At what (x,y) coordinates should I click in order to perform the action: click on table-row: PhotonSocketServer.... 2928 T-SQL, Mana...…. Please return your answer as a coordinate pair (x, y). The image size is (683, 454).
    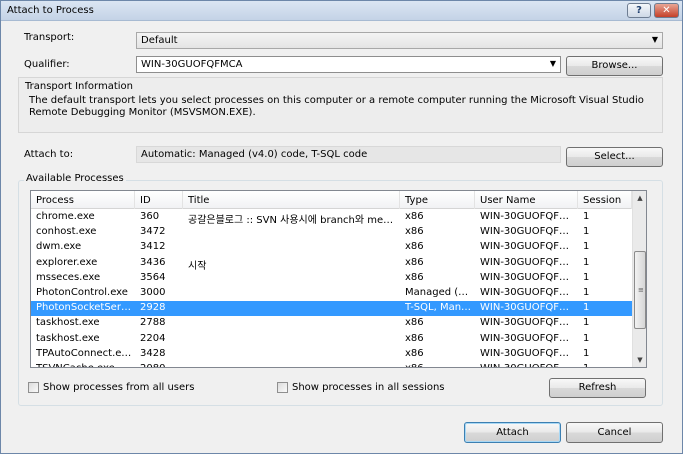
    Looking at the image, I should click on (331, 309).